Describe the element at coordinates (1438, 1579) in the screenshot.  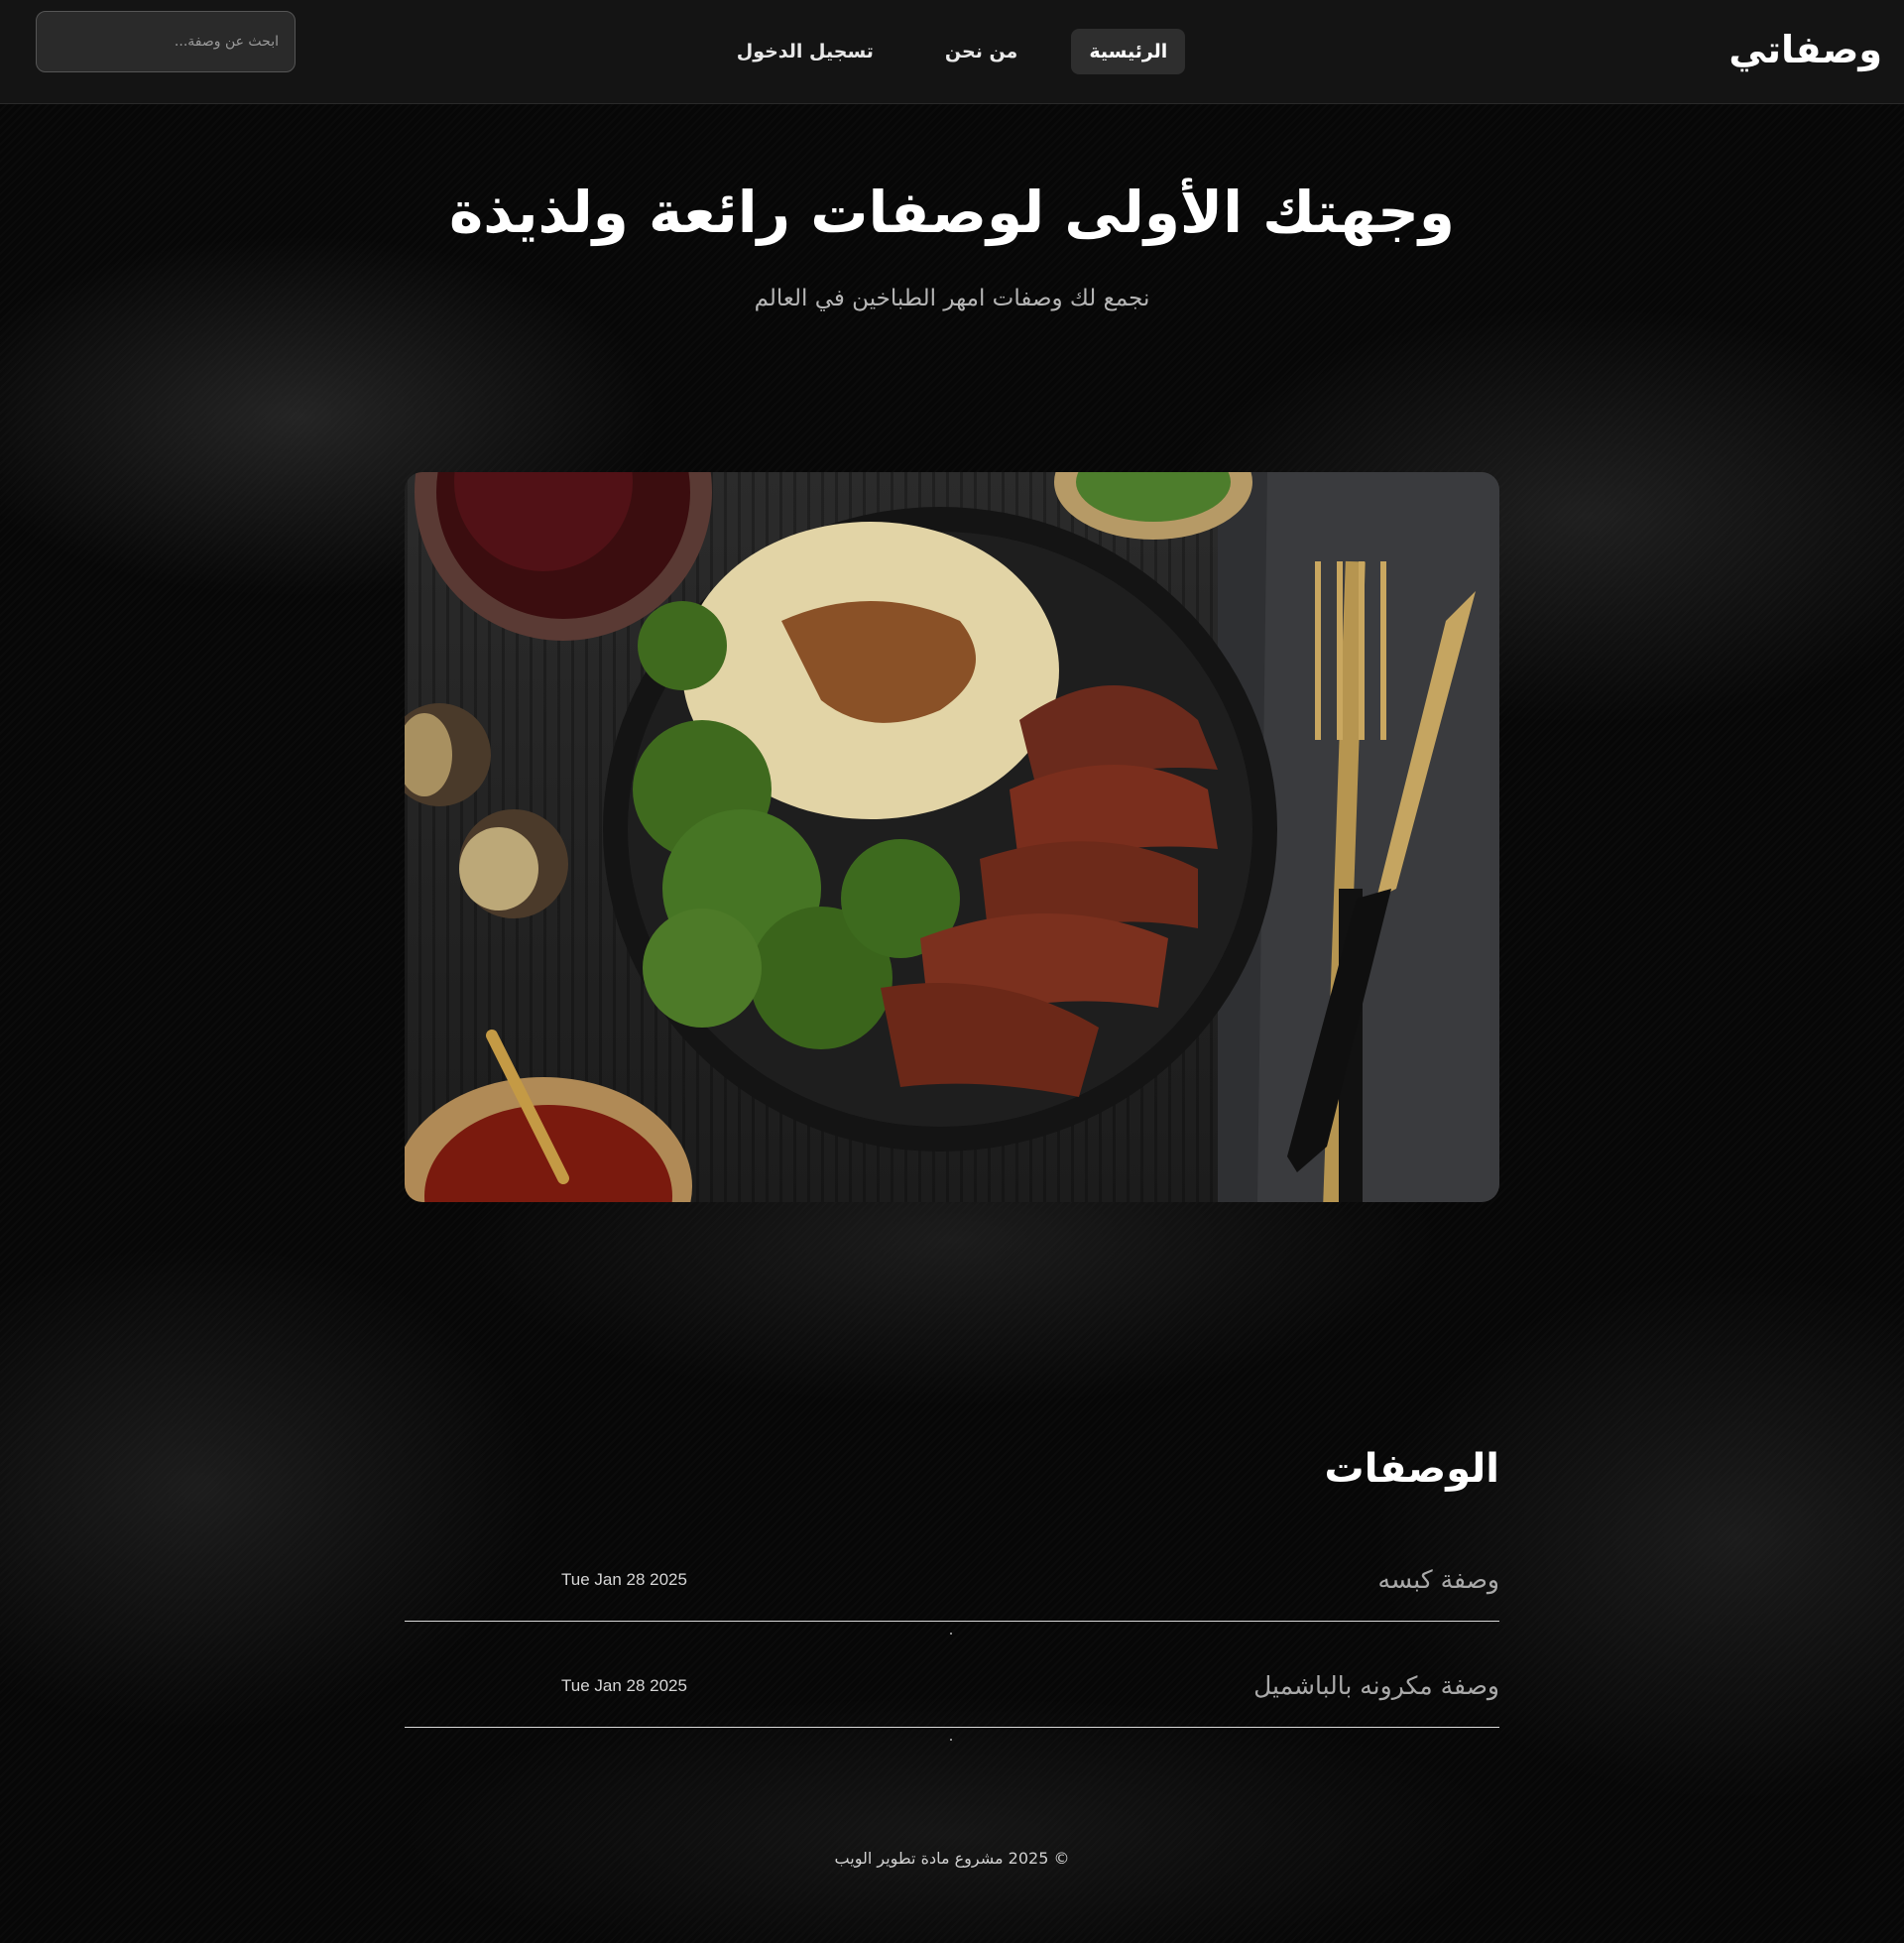
I see `recipe-name: وصفة كبسه` at that location.